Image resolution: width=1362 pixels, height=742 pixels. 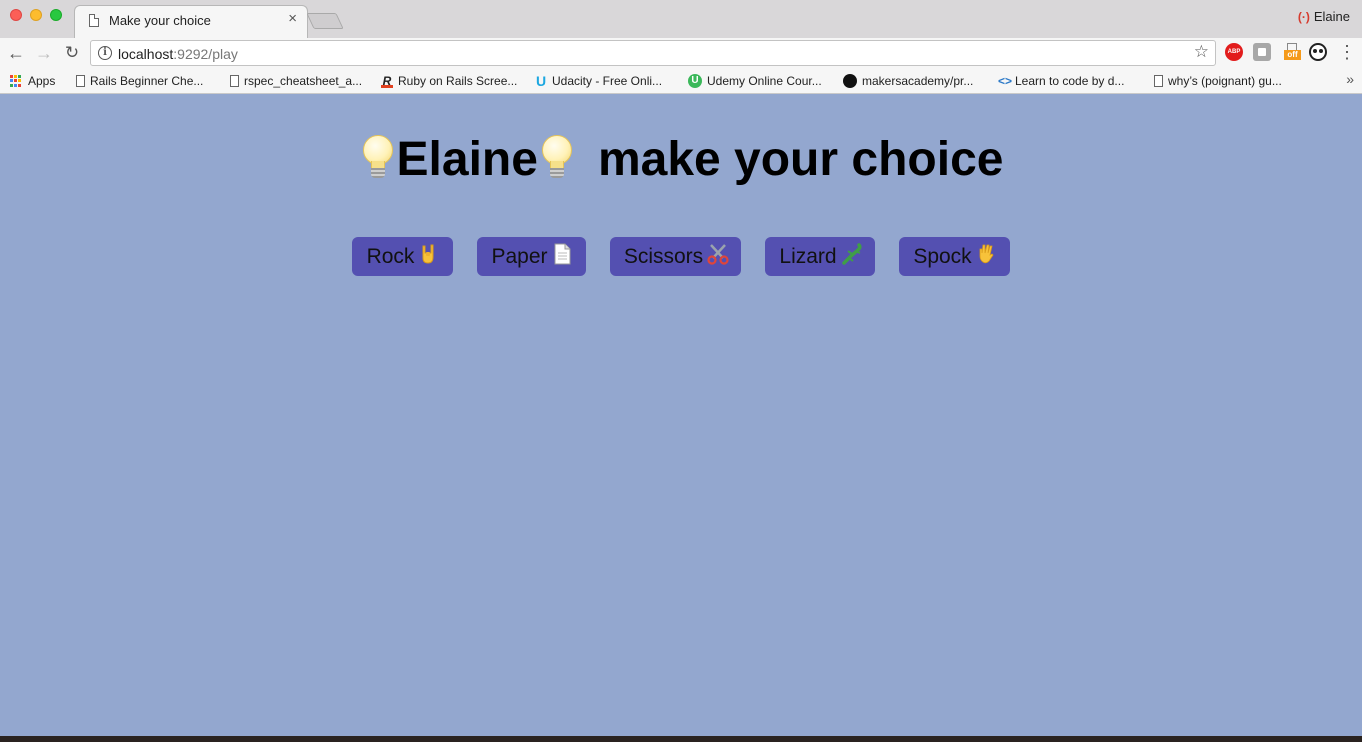 What do you see at coordinates (390, 256) in the screenshot?
I see `choice-label: Rock` at bounding box center [390, 256].